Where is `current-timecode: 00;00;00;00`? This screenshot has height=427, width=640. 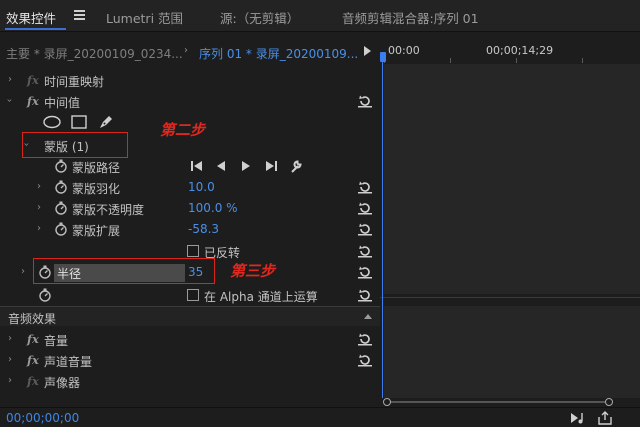 current-timecode: 00;00;00;00 is located at coordinates (42, 418).